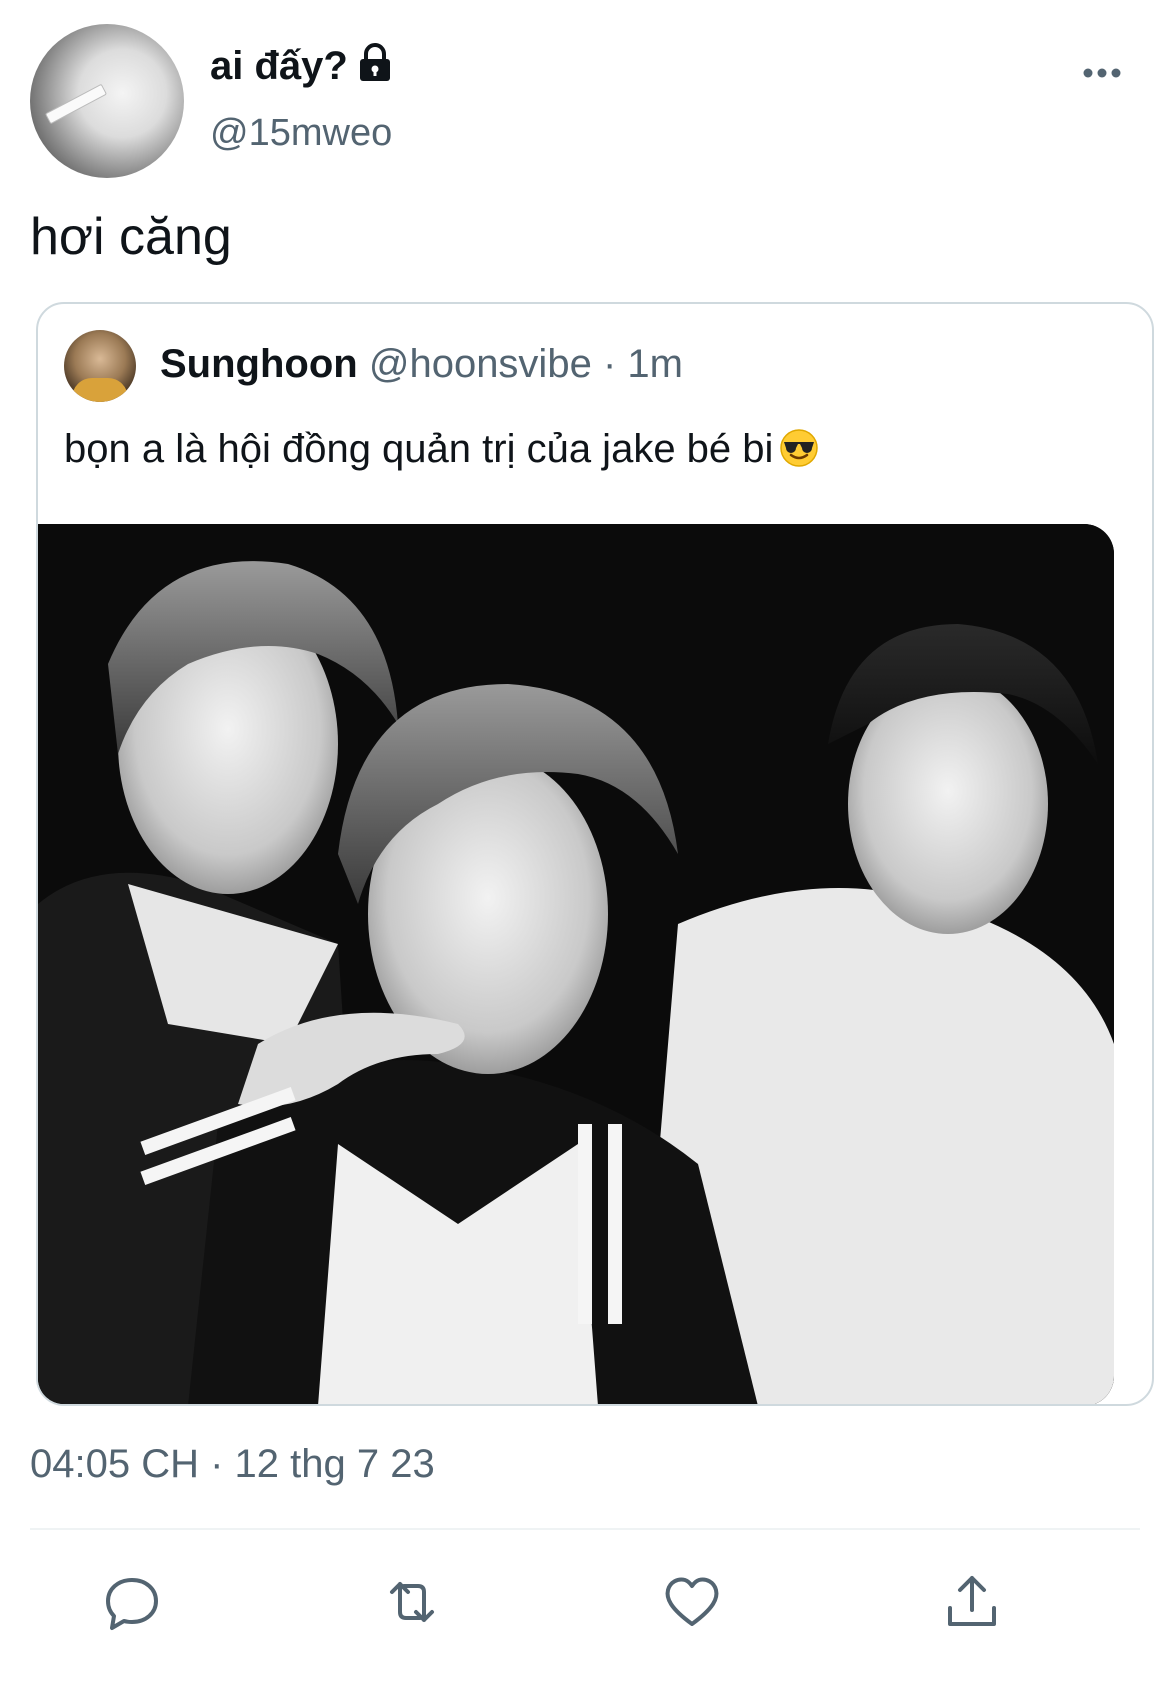 Image resolution: width=1170 pixels, height=1694 pixels. What do you see at coordinates (799, 454) in the screenshot?
I see `smiling-face-with-sunglasses-emoji` at bounding box center [799, 454].